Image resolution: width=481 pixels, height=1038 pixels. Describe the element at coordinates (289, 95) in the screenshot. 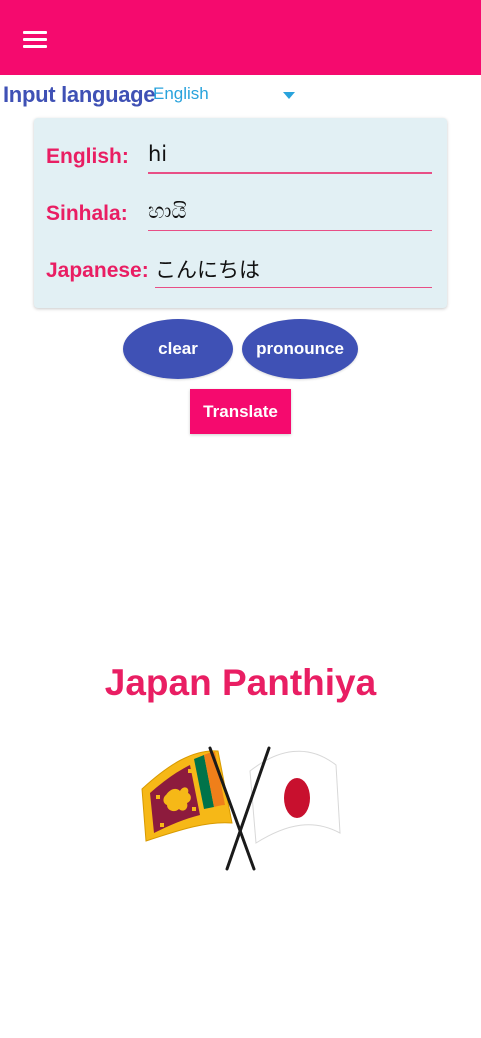

I see `dropdown-arrow-icon` at that location.